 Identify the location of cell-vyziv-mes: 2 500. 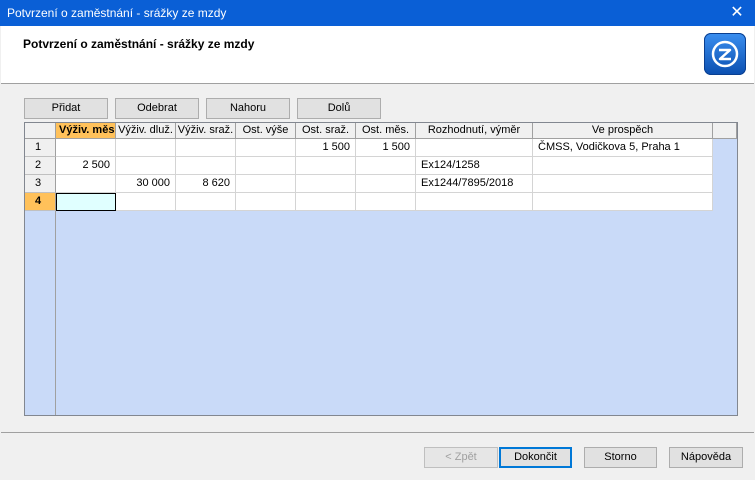
(86, 166).